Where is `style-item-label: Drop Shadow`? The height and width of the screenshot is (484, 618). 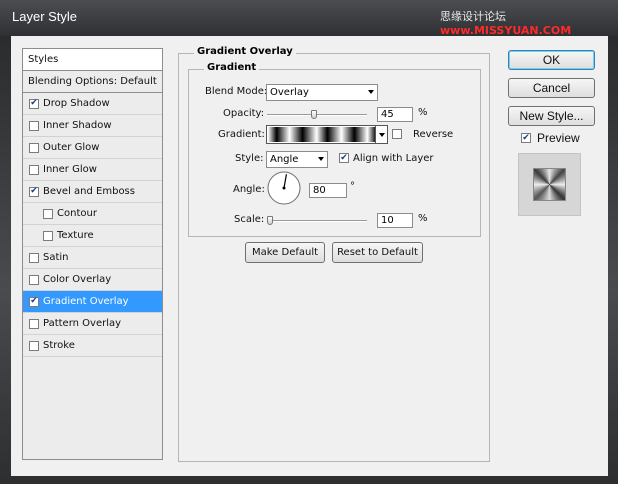
style-item-label: Drop Shadow is located at coordinates (76, 103).